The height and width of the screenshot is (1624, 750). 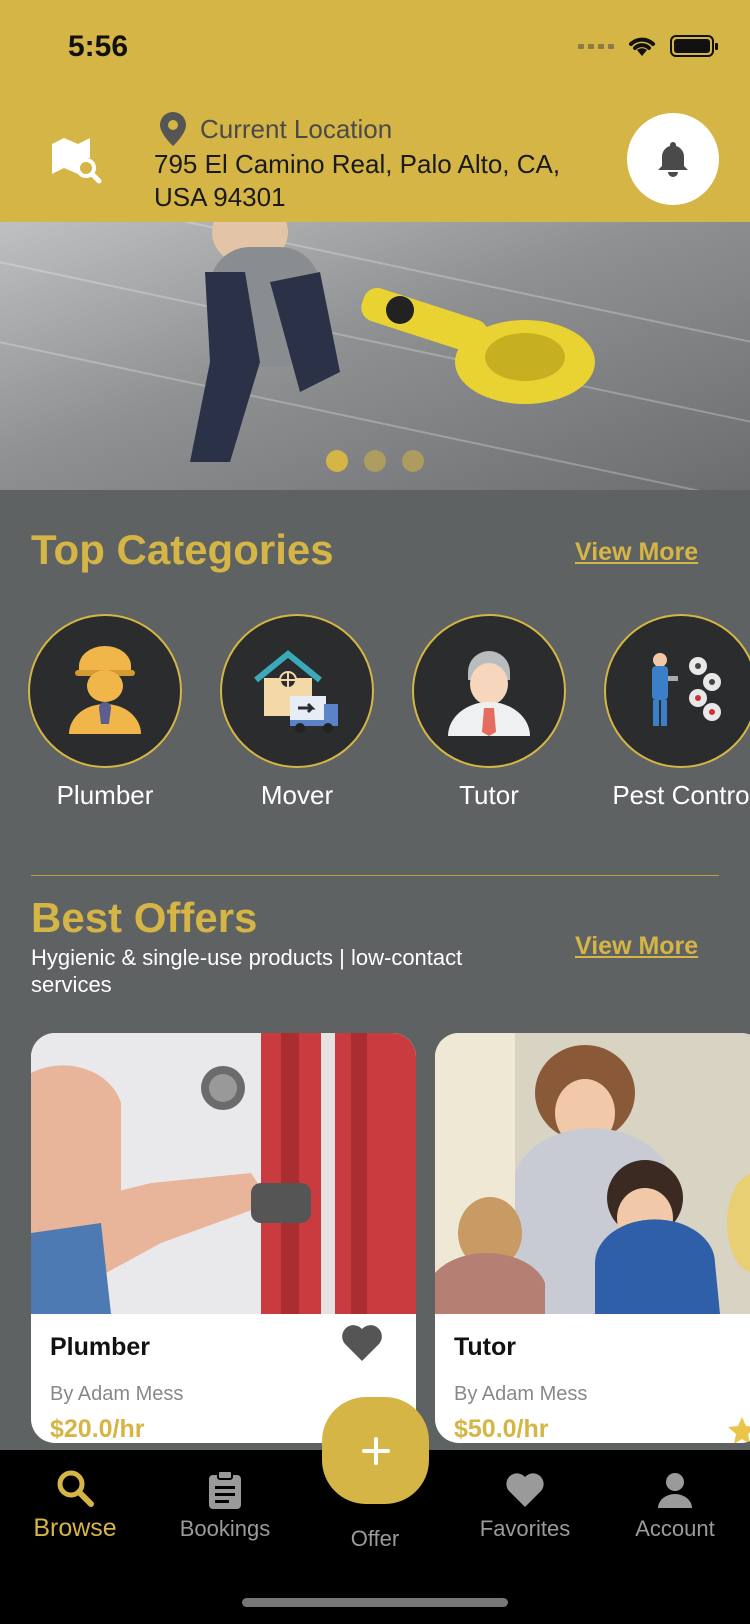 I want to click on best-offers-title: Best Offers, so click(x=144, y=917).